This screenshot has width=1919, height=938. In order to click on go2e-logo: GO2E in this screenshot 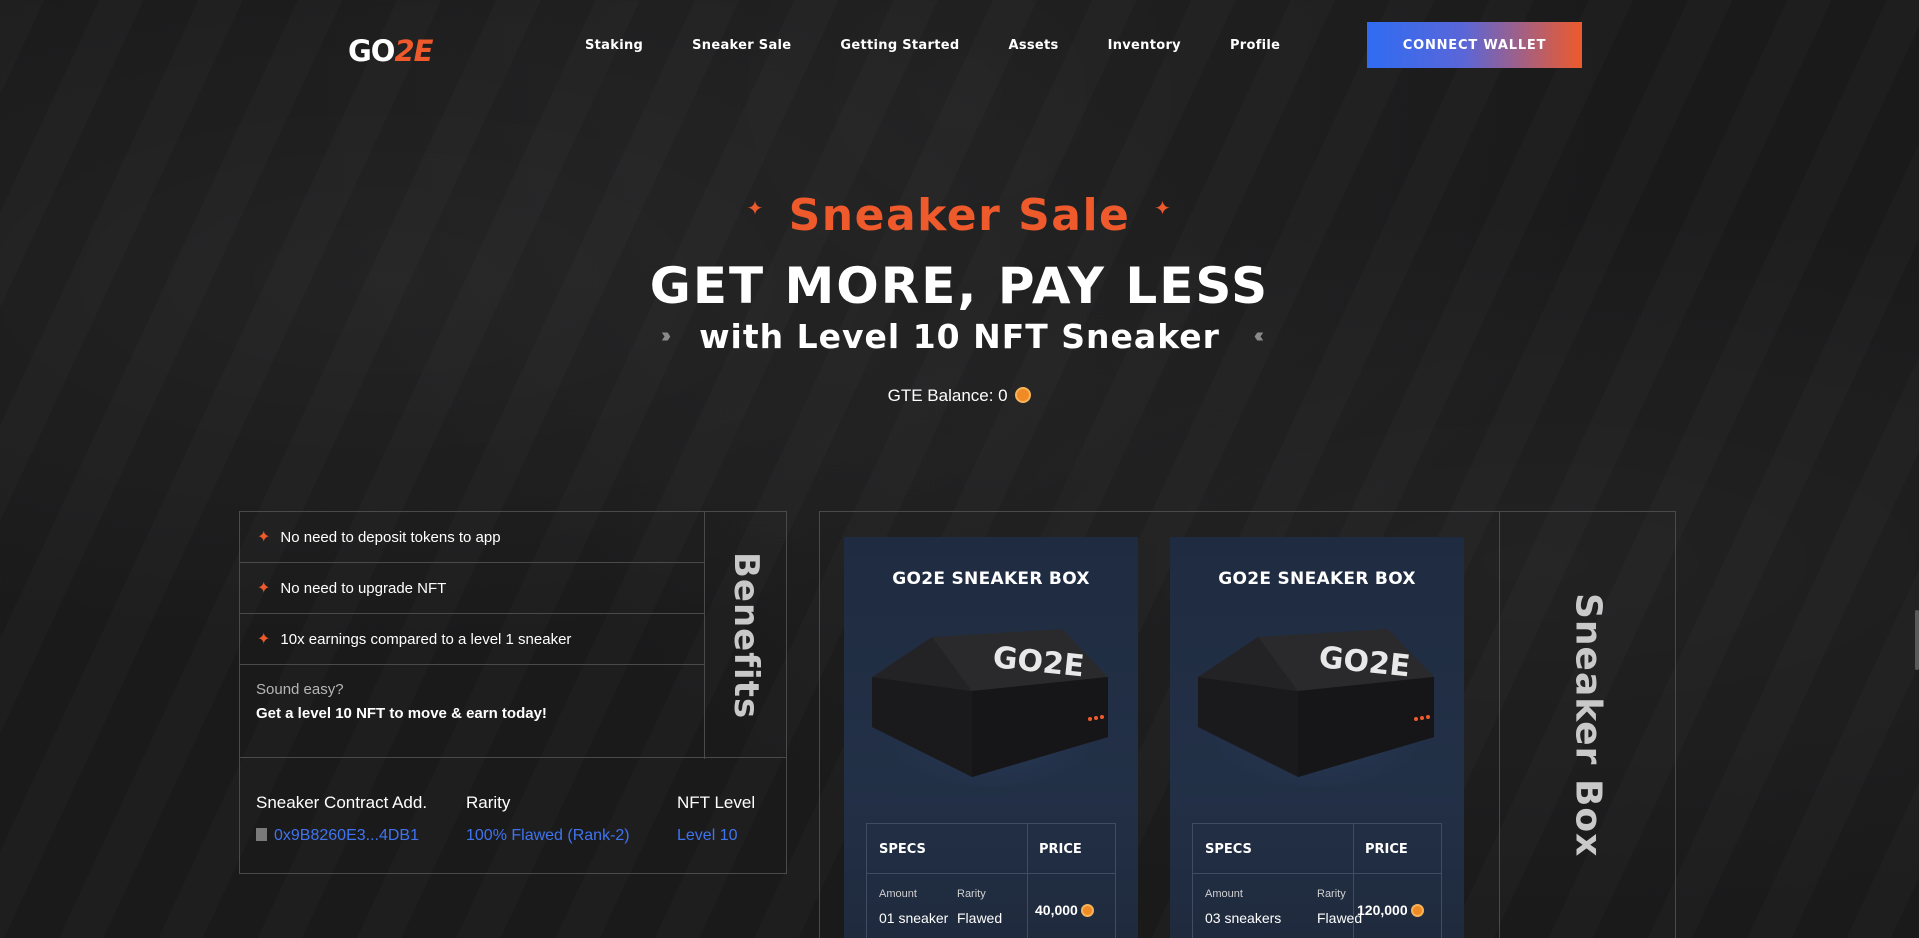, I will do `click(390, 51)`.